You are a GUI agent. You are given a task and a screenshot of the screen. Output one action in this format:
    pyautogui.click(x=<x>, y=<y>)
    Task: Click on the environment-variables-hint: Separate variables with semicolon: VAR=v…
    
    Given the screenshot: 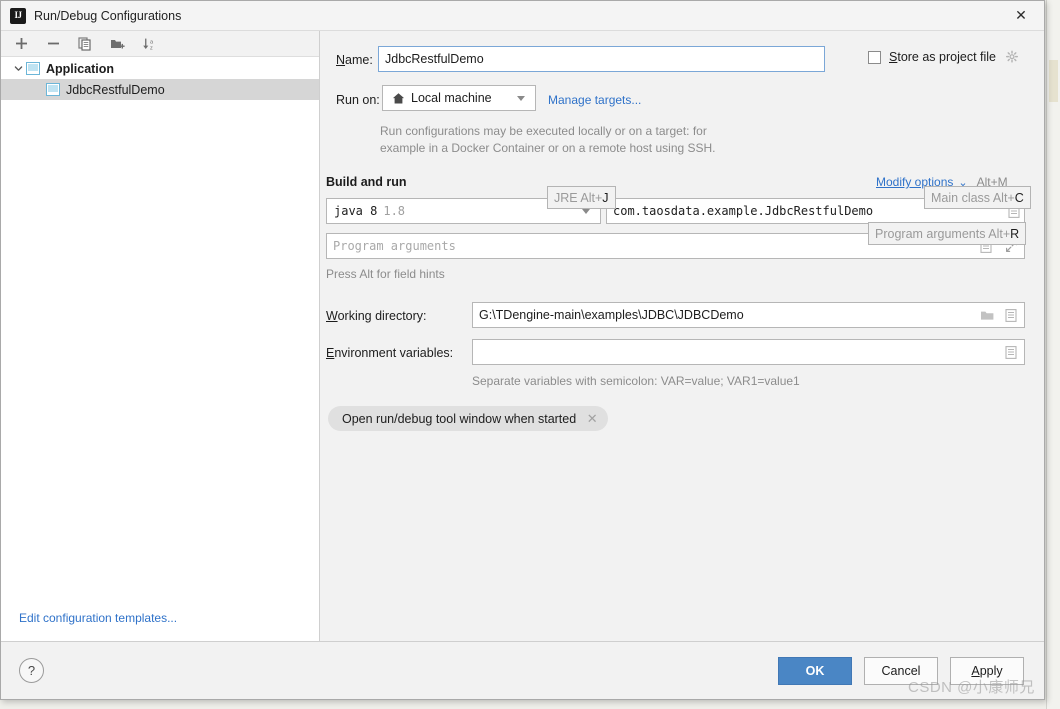 What is the action you would take?
    pyautogui.click(x=636, y=381)
    